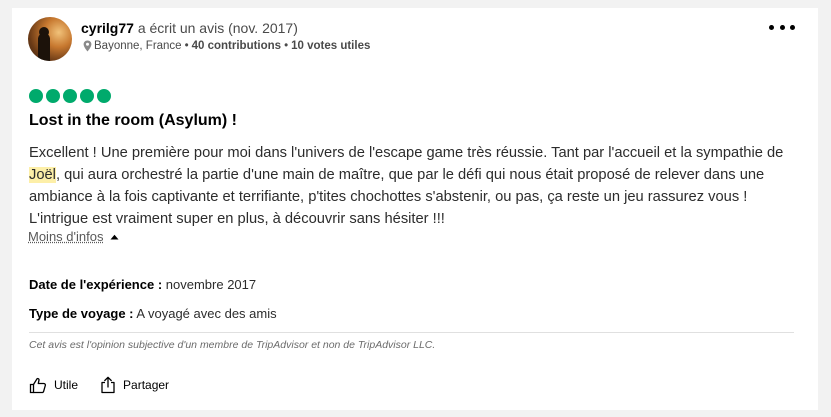  I want to click on share-button: Partager, so click(134, 385).